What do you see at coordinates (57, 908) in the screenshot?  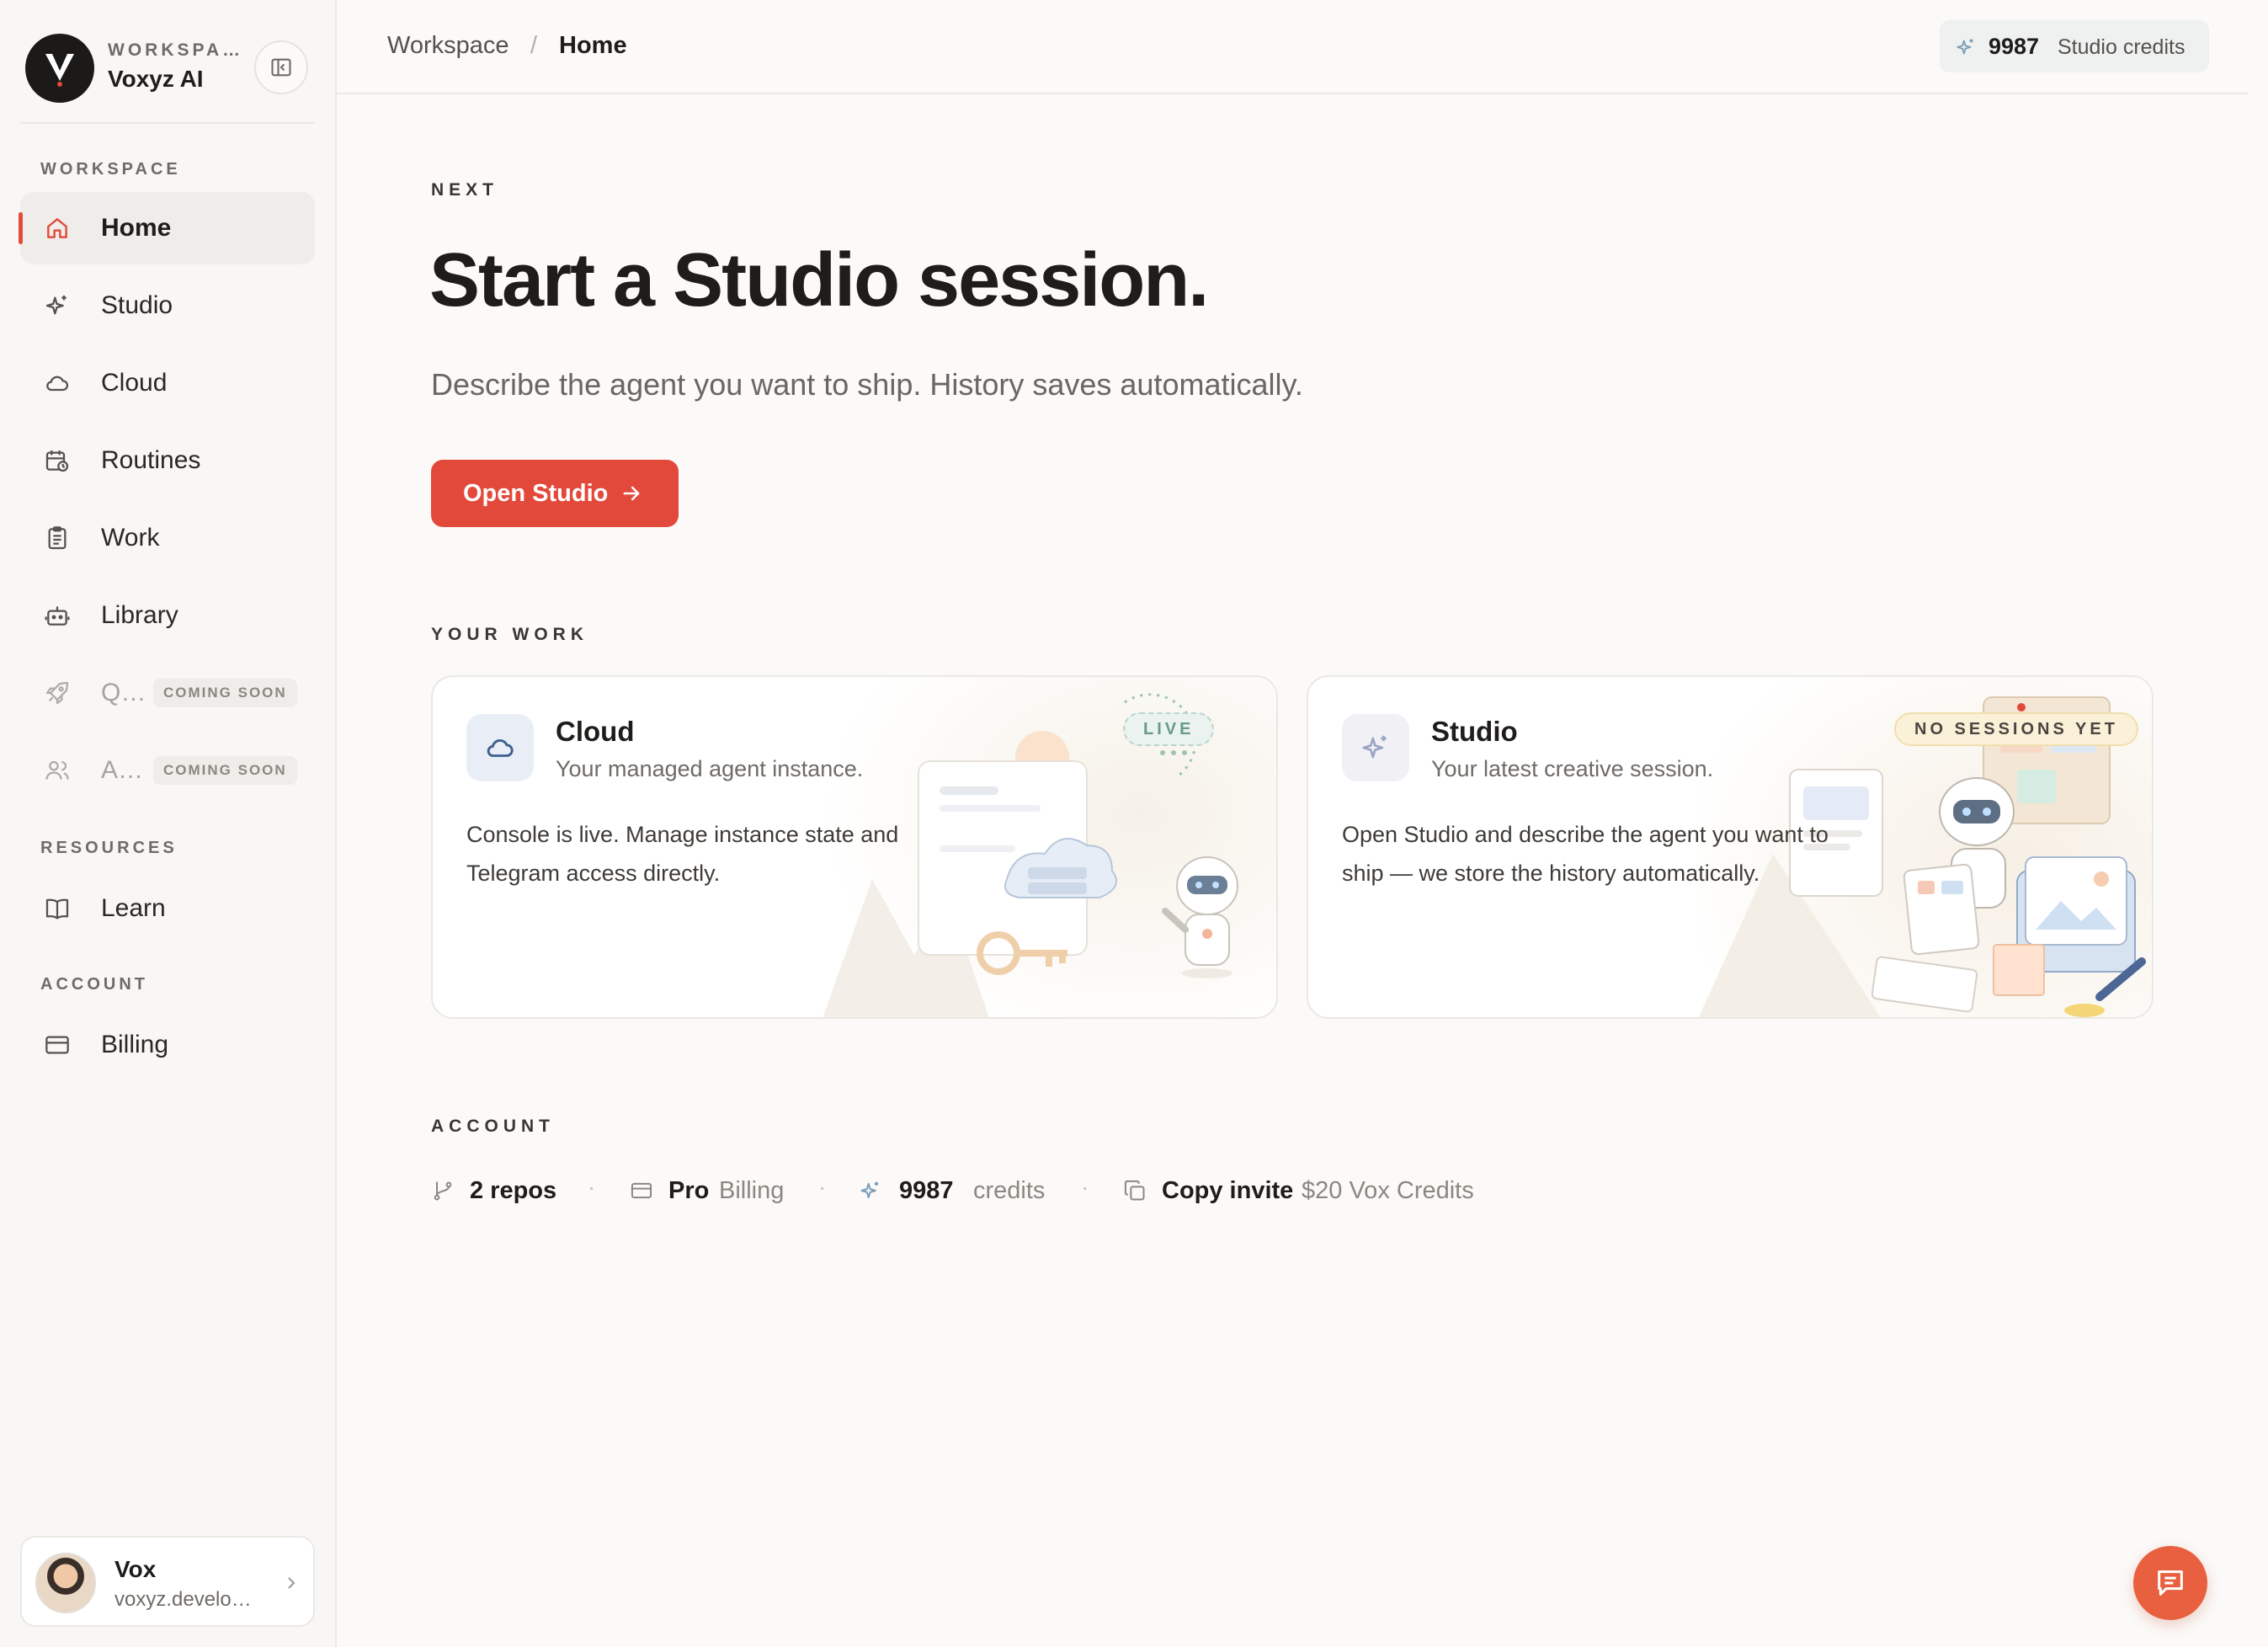 I see `book-icon` at bounding box center [57, 908].